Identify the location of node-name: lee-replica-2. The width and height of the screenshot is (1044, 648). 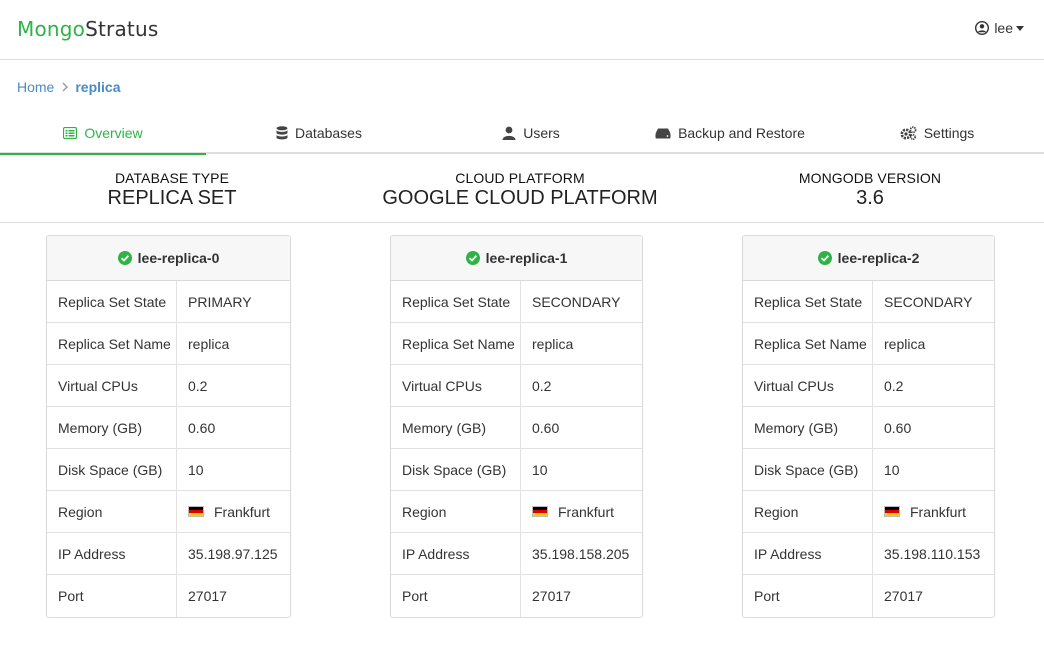
(878, 258).